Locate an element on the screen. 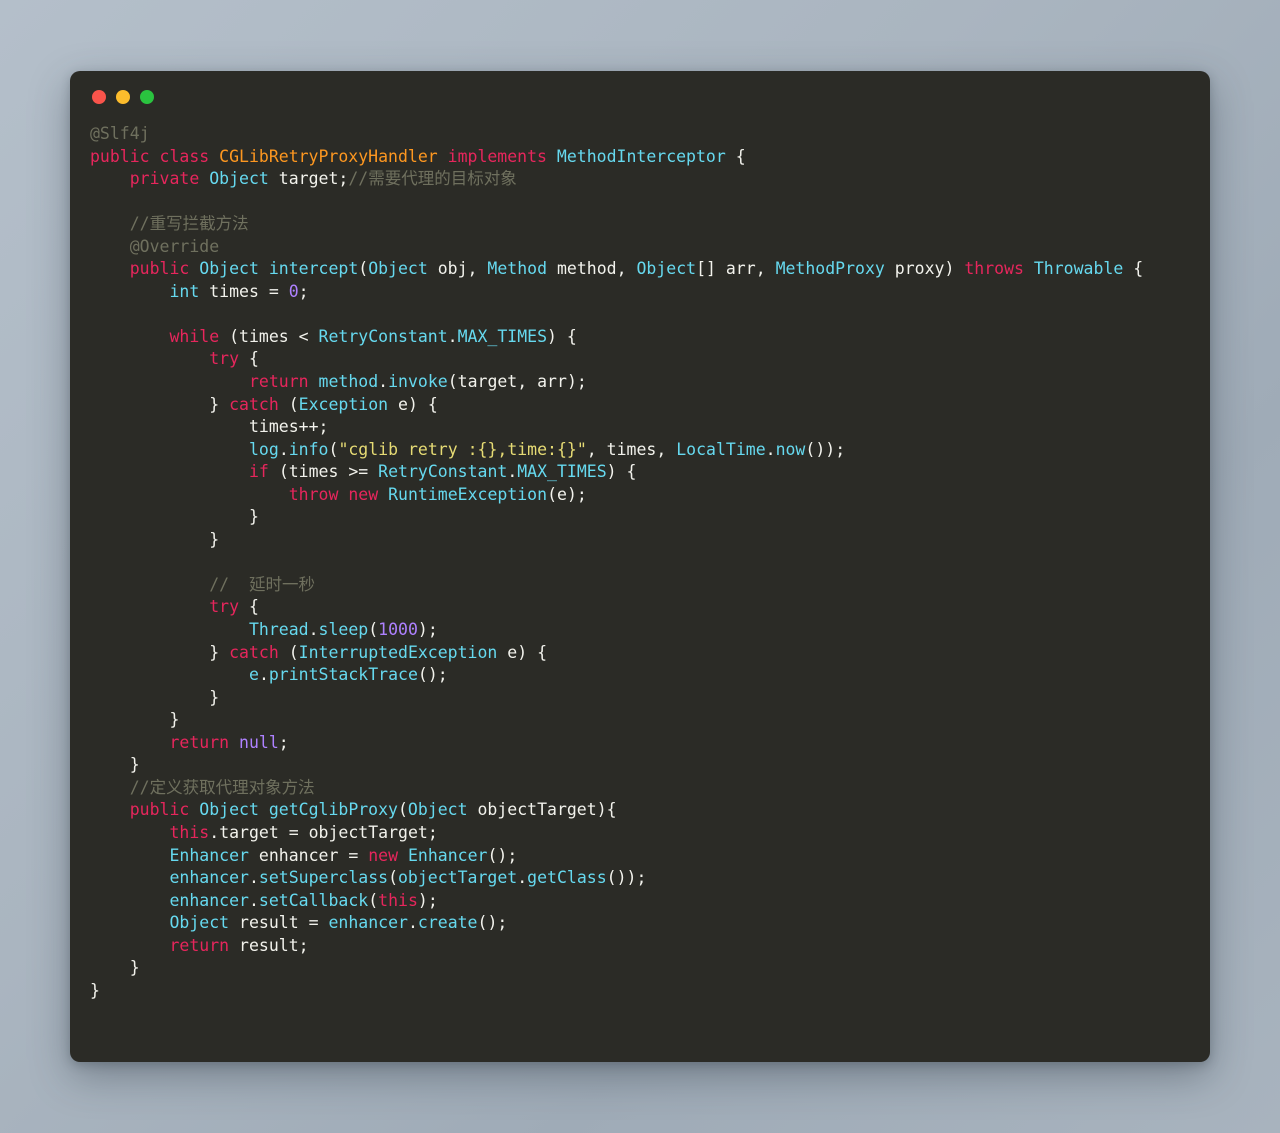 Image resolution: width=1280 pixels, height=1133 pixels. code-line: } catch (InterruptedException e) { is located at coordinates (378, 652).